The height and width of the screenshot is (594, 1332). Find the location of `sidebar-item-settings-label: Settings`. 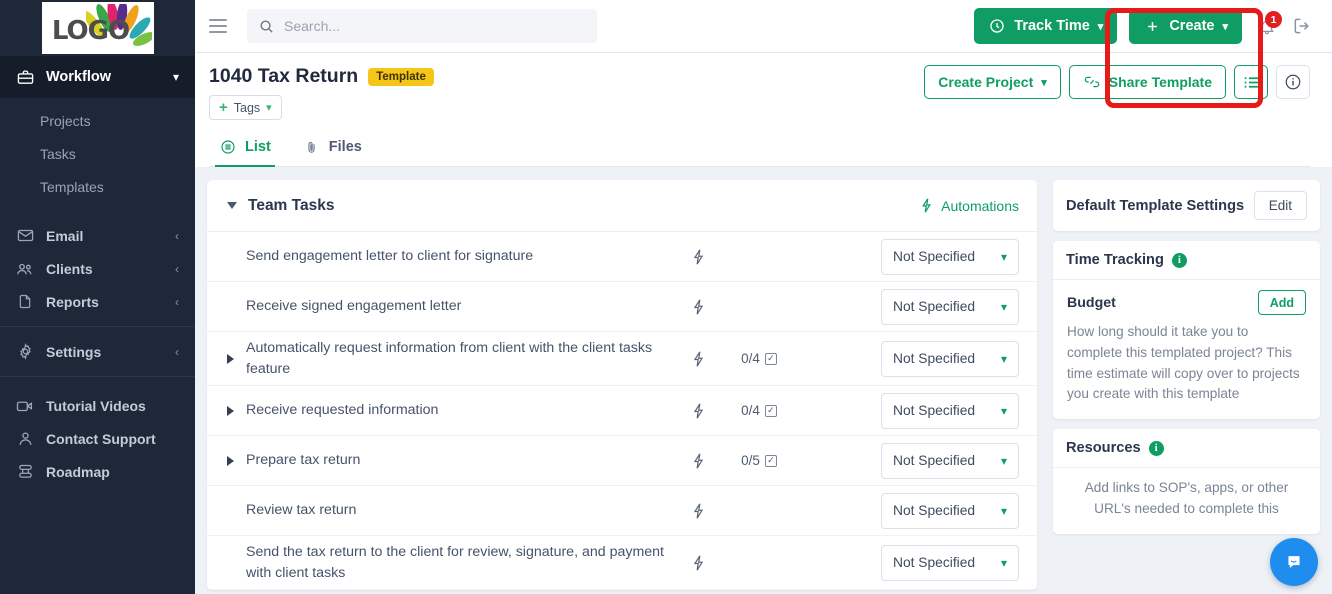

sidebar-item-settings-label: Settings is located at coordinates (74, 351).